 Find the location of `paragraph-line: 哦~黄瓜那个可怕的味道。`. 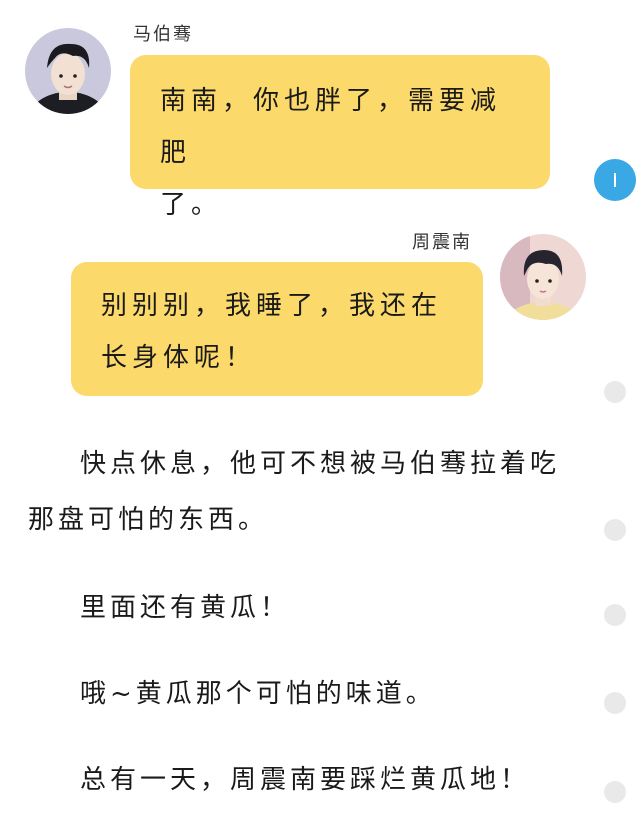

paragraph-line: 哦~黄瓜那个可怕的味道。 is located at coordinates (258, 694).